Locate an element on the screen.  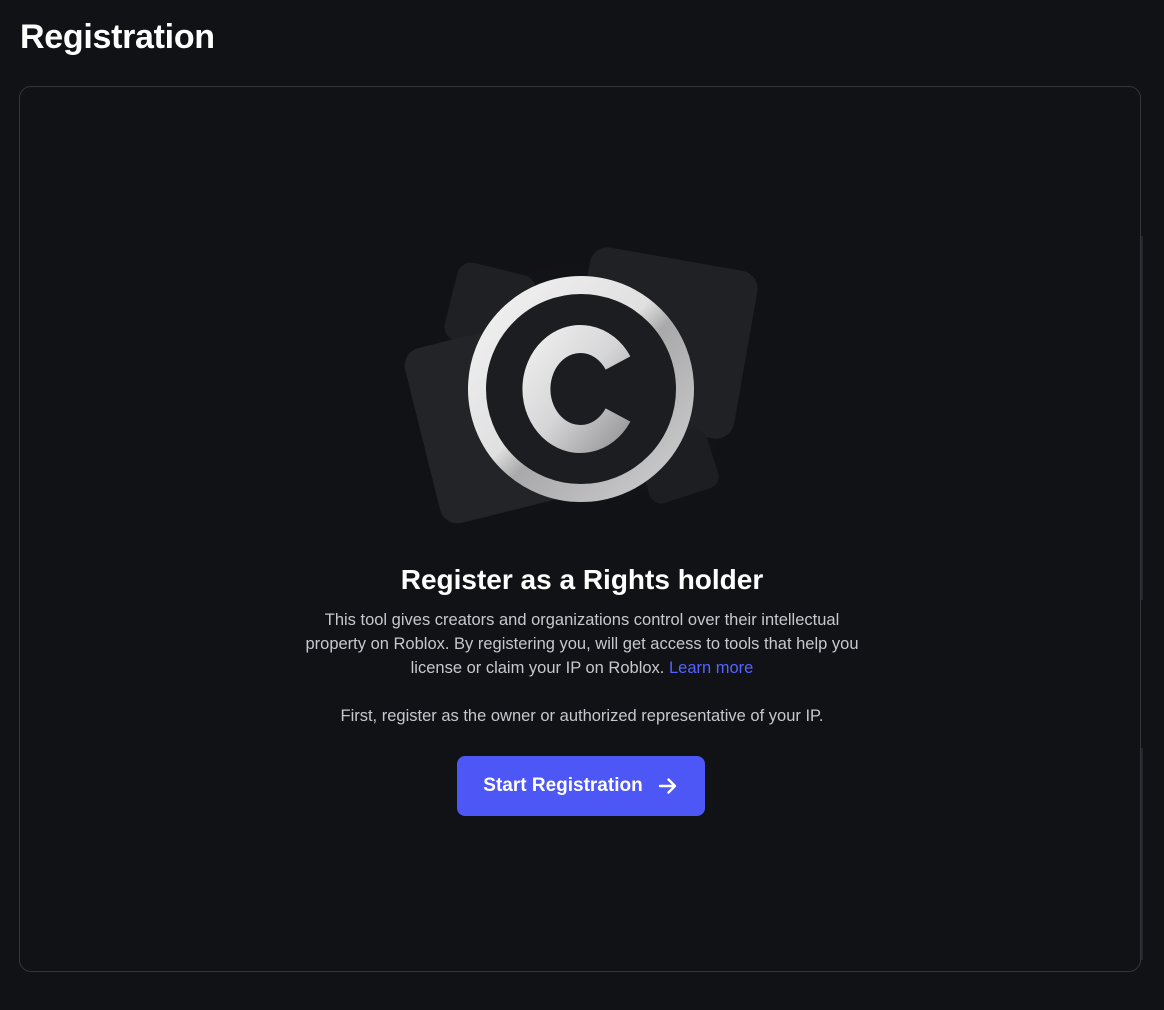
copyright-illustration is located at coordinates (582, 385).